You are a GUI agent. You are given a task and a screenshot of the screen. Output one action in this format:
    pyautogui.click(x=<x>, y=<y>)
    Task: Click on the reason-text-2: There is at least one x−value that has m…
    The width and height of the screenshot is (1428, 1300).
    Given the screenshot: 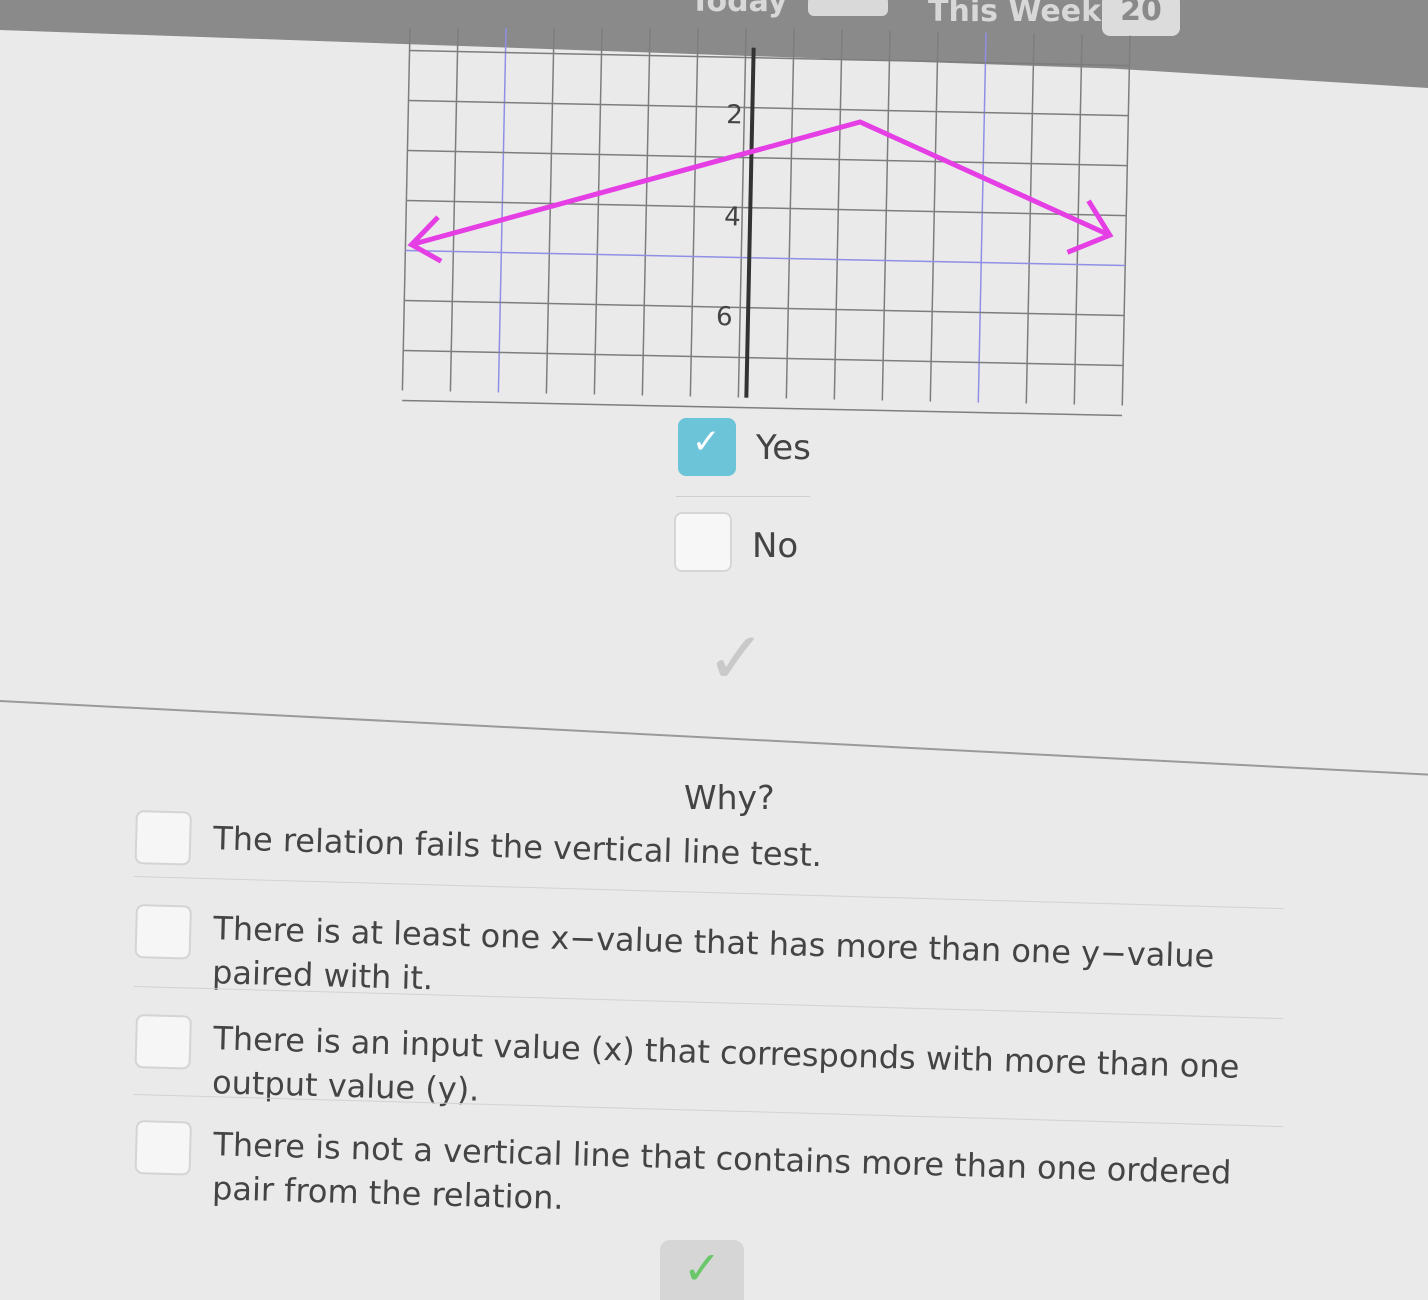 What is the action you would take?
    pyautogui.click(x=713, y=953)
    